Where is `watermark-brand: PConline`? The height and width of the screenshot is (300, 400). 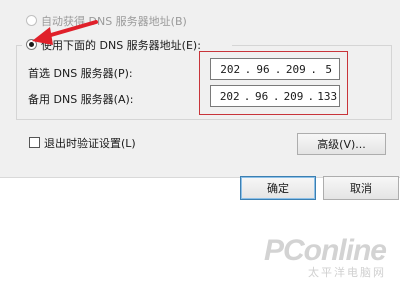 watermark-brand: PConline is located at coordinates (325, 250).